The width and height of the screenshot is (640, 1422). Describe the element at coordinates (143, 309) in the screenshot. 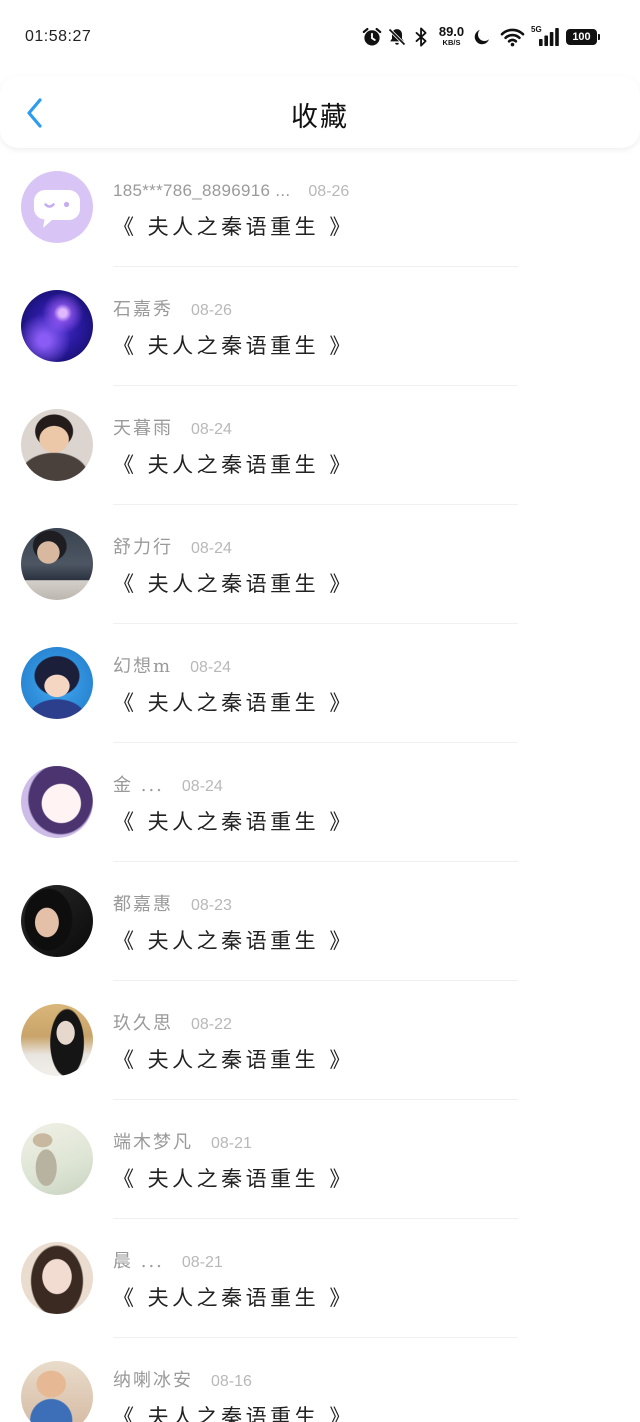

I see `user-name: 石嘉秀` at that location.